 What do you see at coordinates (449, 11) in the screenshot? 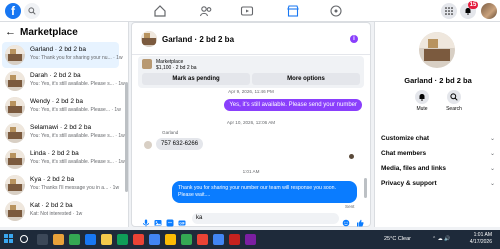
I see `menu-button` at bounding box center [449, 11].